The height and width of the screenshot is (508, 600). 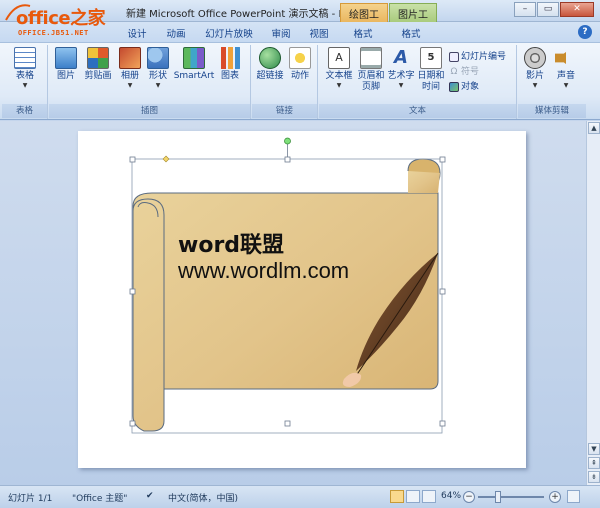 What do you see at coordinates (53, 33) in the screenshot?
I see `logo-subtext: OFFICE.JB51.NET` at bounding box center [53, 33].